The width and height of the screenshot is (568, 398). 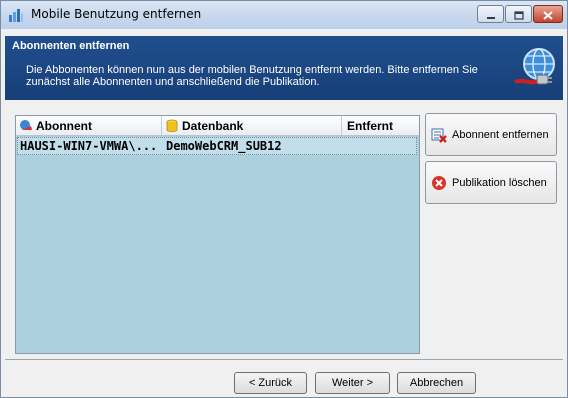 I want to click on cell-entfernt, so click(x=381, y=146).